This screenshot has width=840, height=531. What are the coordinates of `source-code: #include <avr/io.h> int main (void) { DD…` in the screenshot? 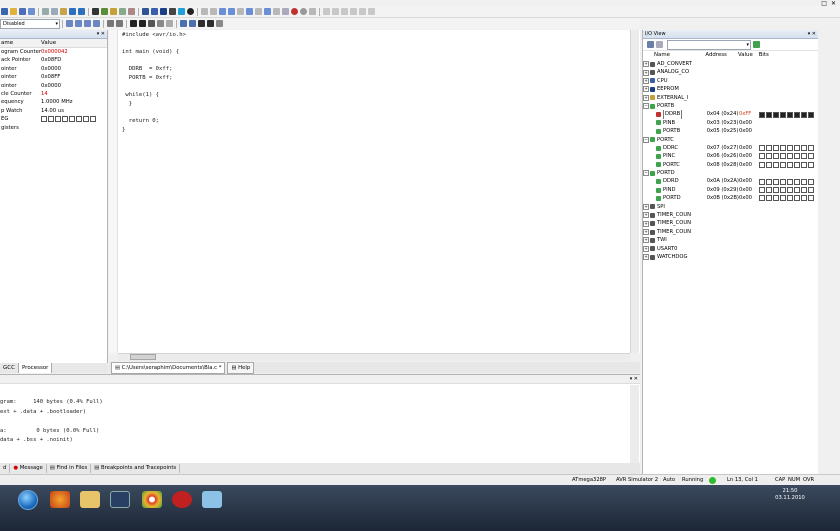 It's located at (154, 82).